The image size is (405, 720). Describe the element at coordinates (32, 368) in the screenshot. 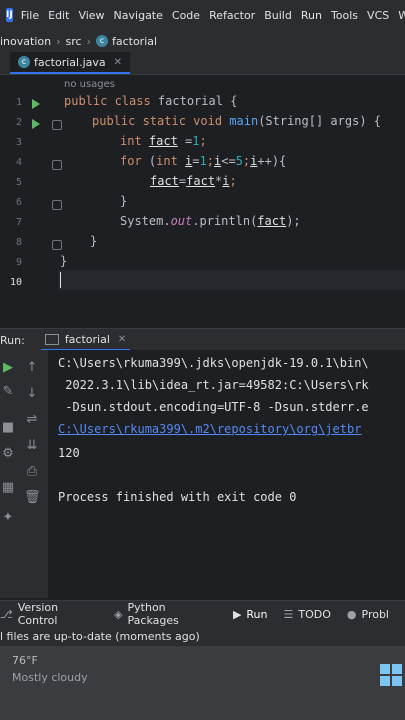

I see `arrow-up-icon: ↑` at that location.